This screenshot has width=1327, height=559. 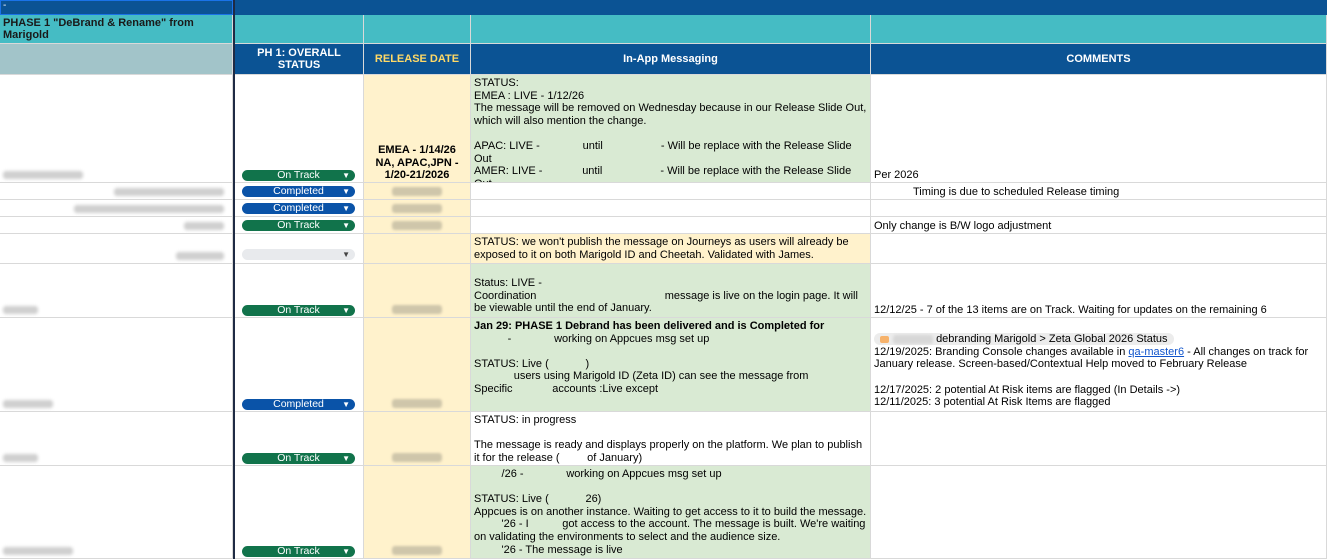 What do you see at coordinates (116, 7) in the screenshot?
I see `selected-cell: -` at bounding box center [116, 7].